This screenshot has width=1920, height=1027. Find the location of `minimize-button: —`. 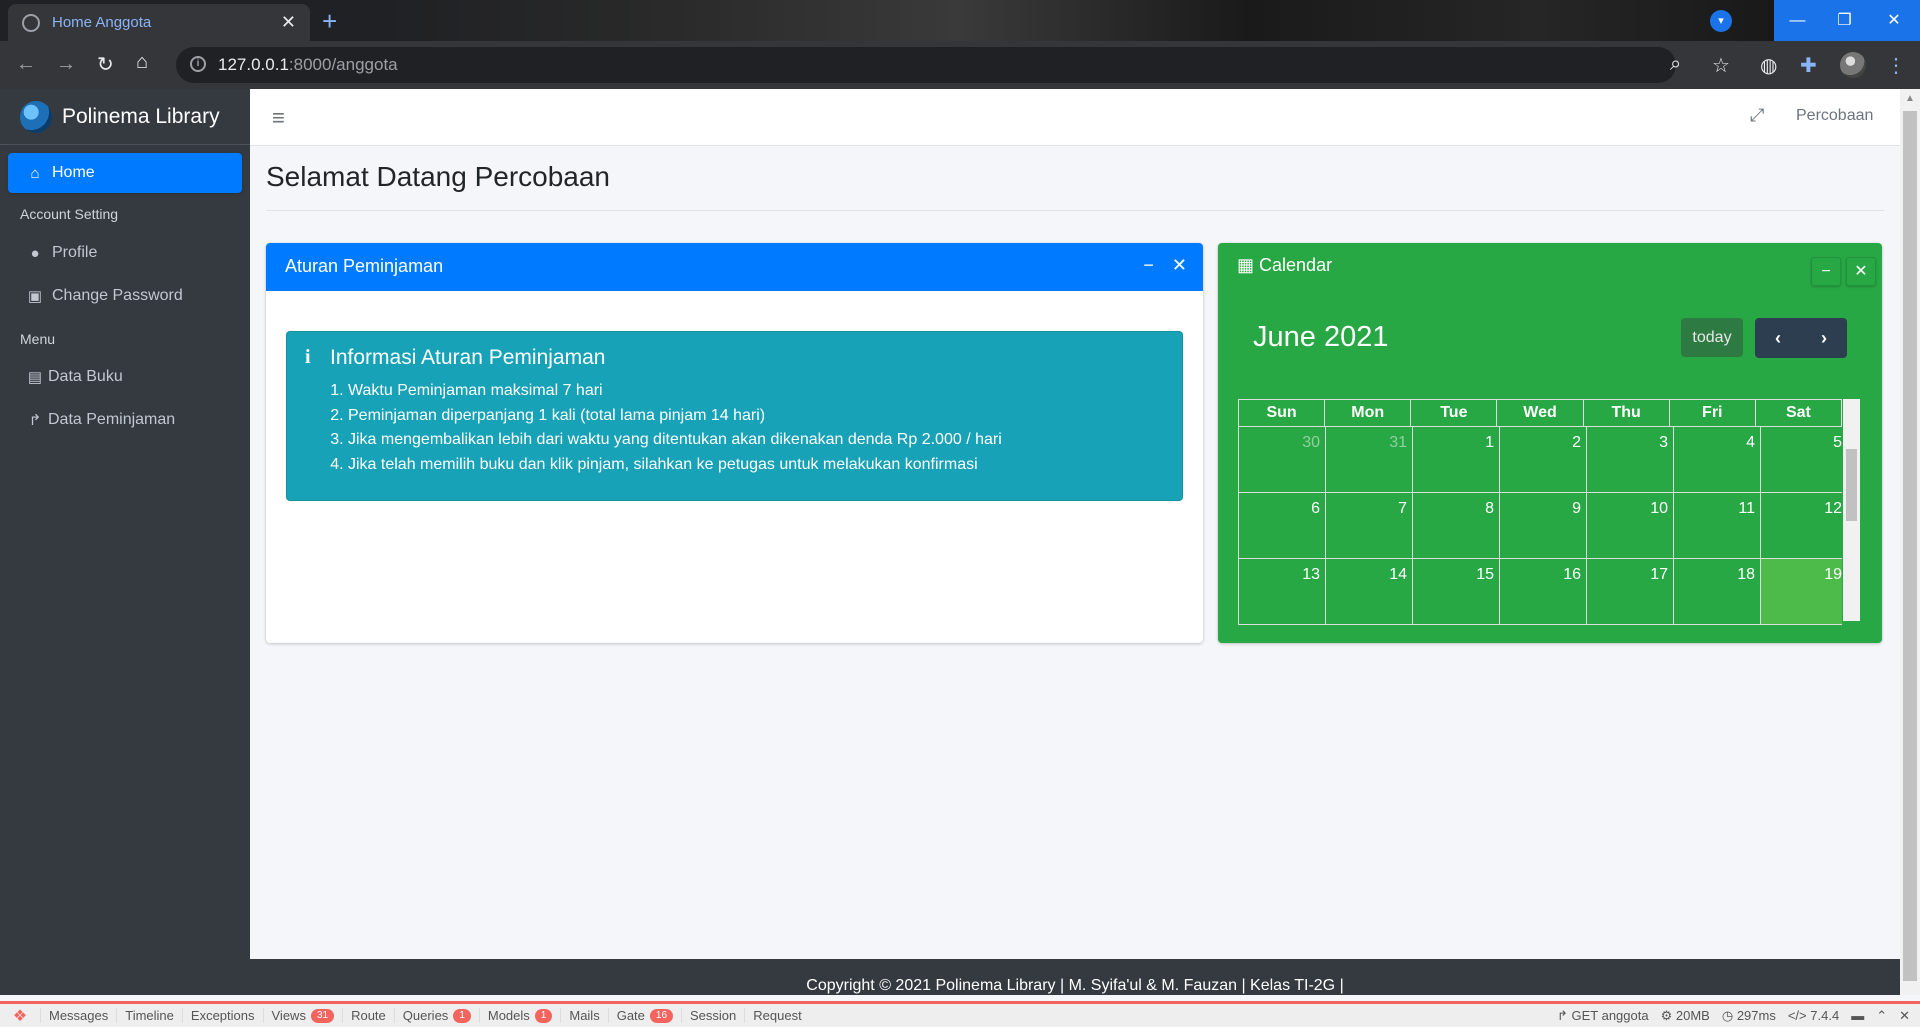

minimize-button: — is located at coordinates (1797, 20).